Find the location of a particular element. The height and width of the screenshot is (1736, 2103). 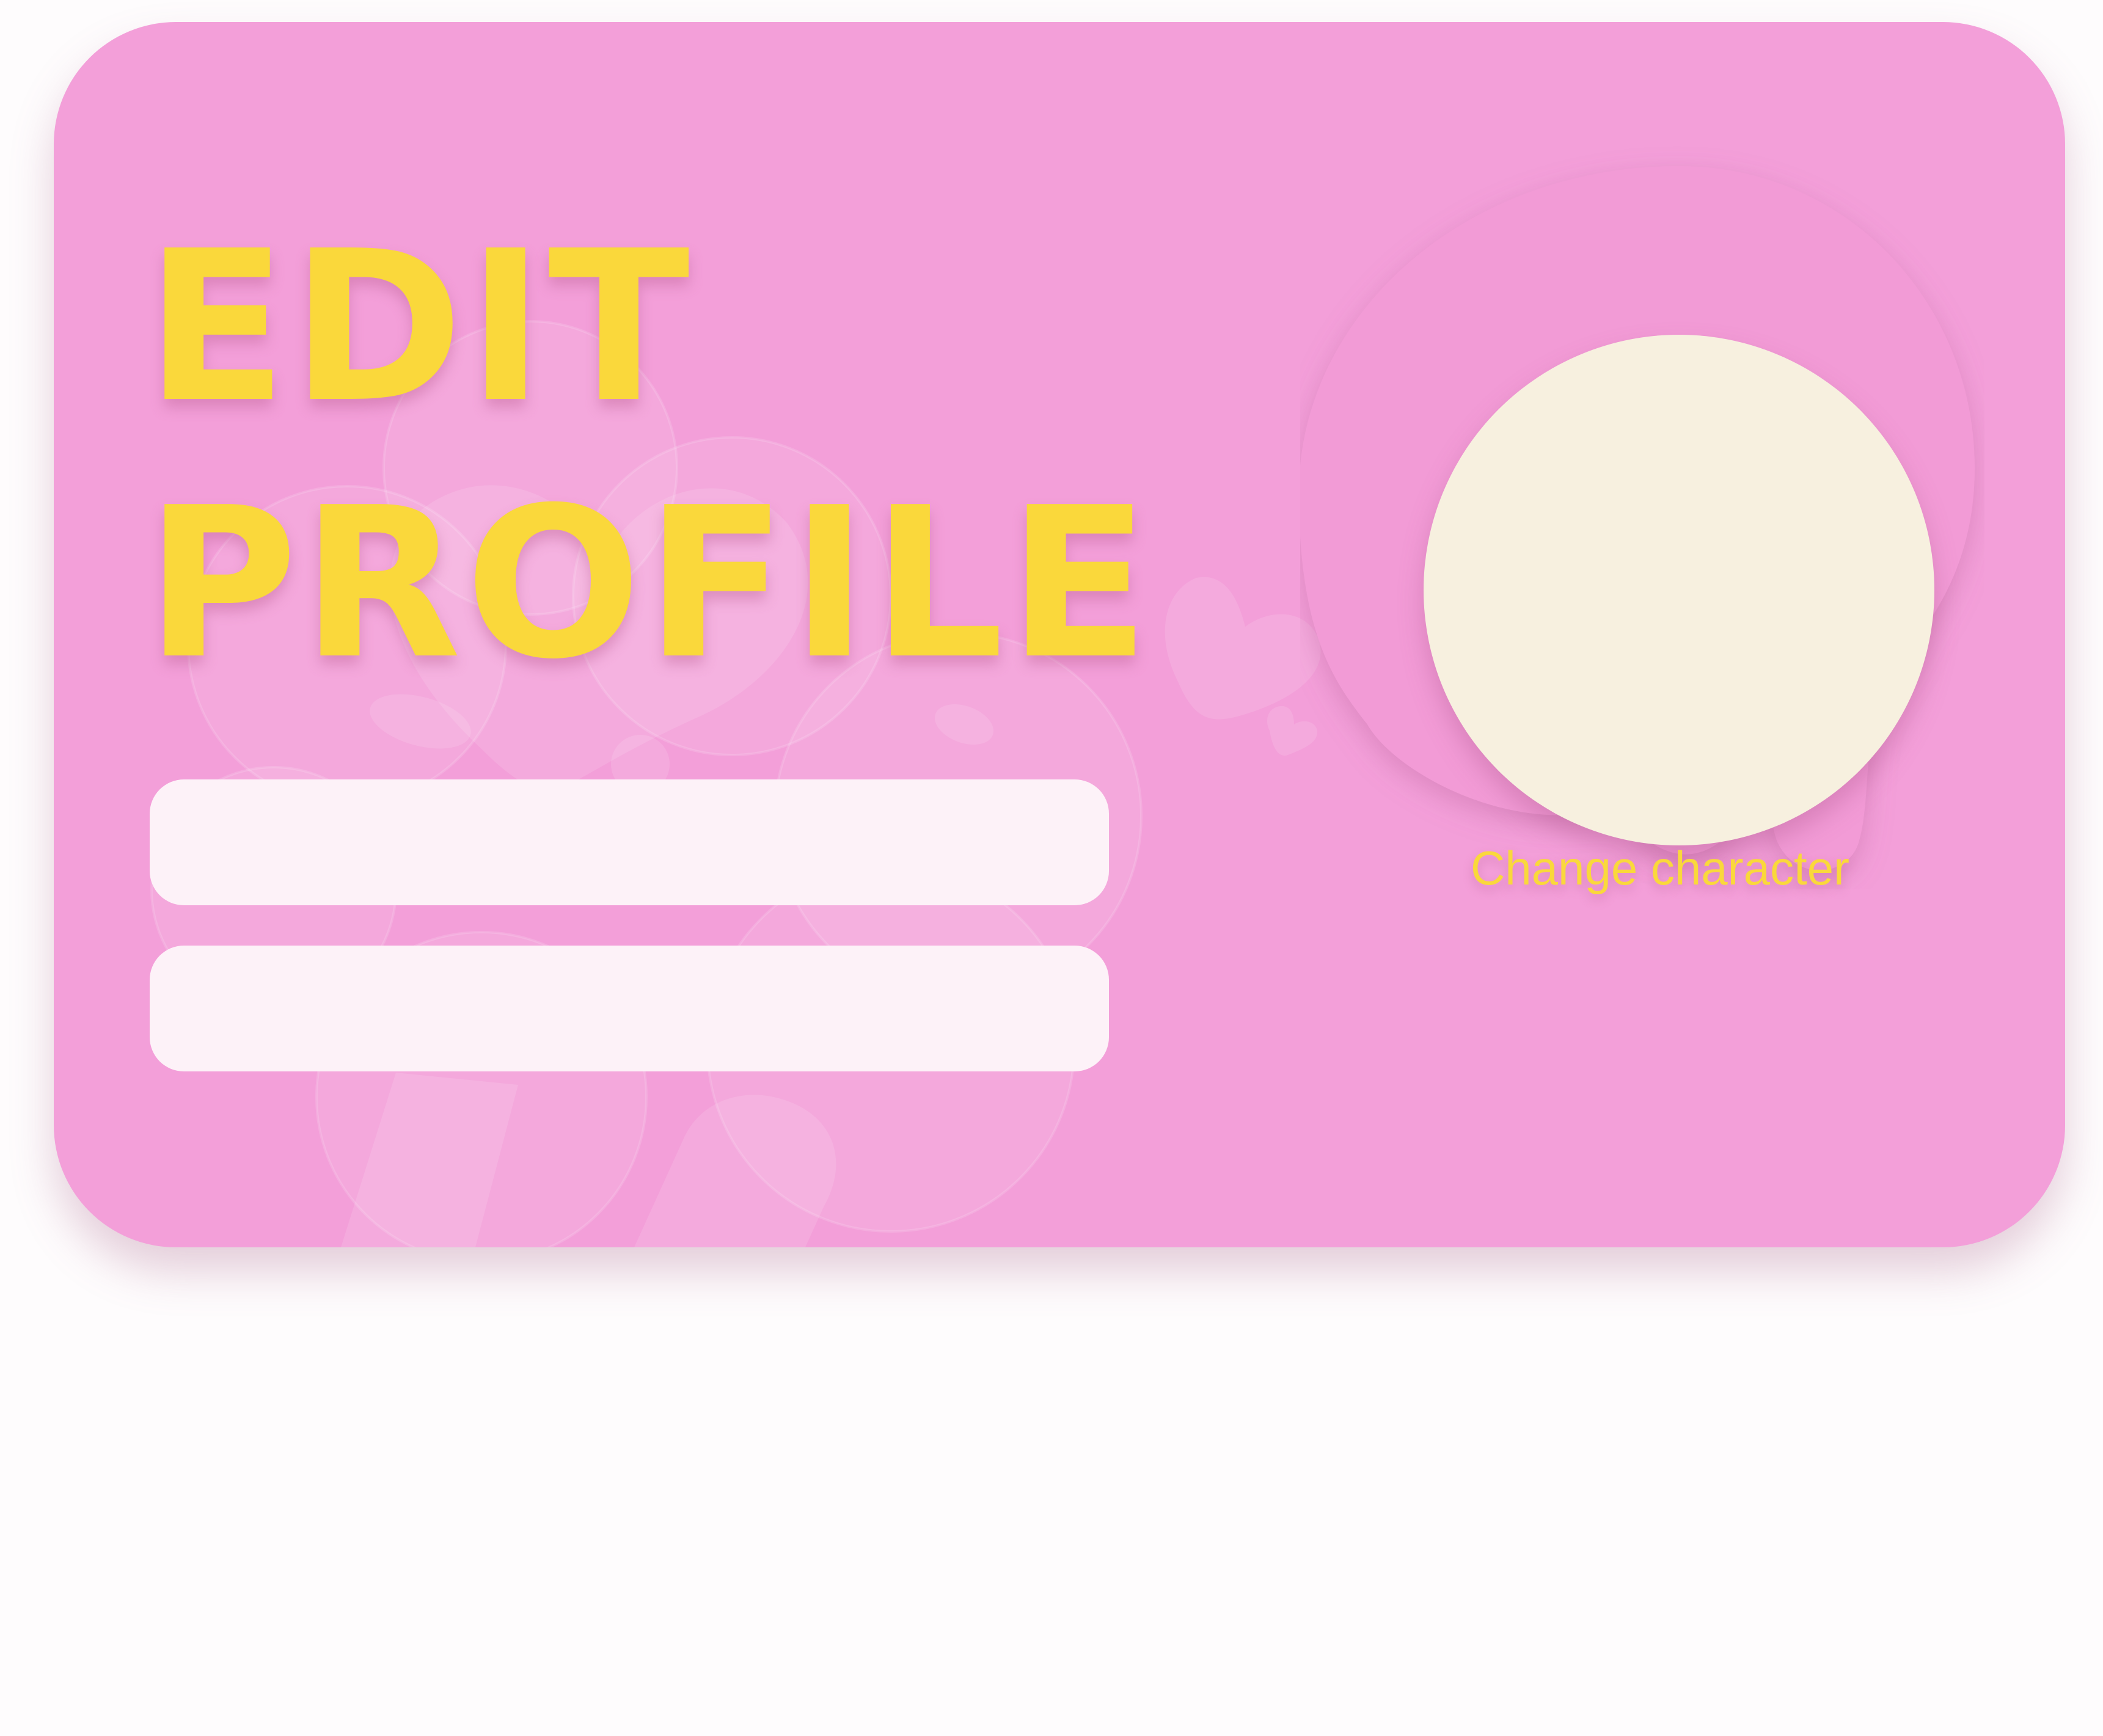

avatar-frame is located at coordinates (1642, 517).